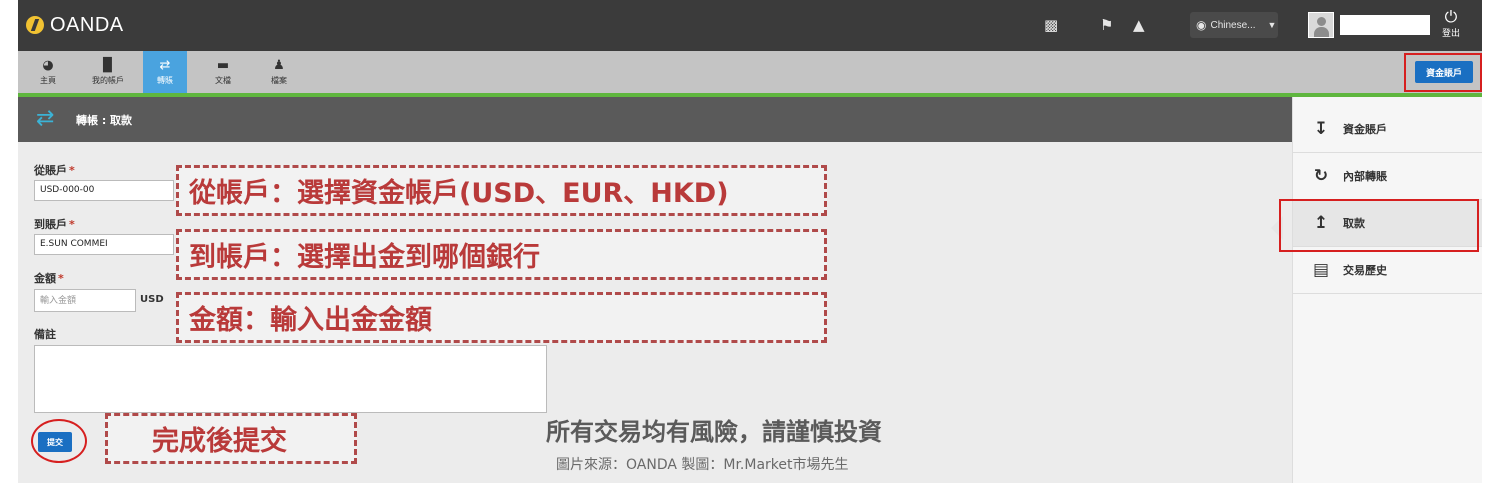 This screenshot has width=1490, height=483. What do you see at coordinates (1321, 129) in the screenshot?
I see `fund-account-icon: ↧` at bounding box center [1321, 129].